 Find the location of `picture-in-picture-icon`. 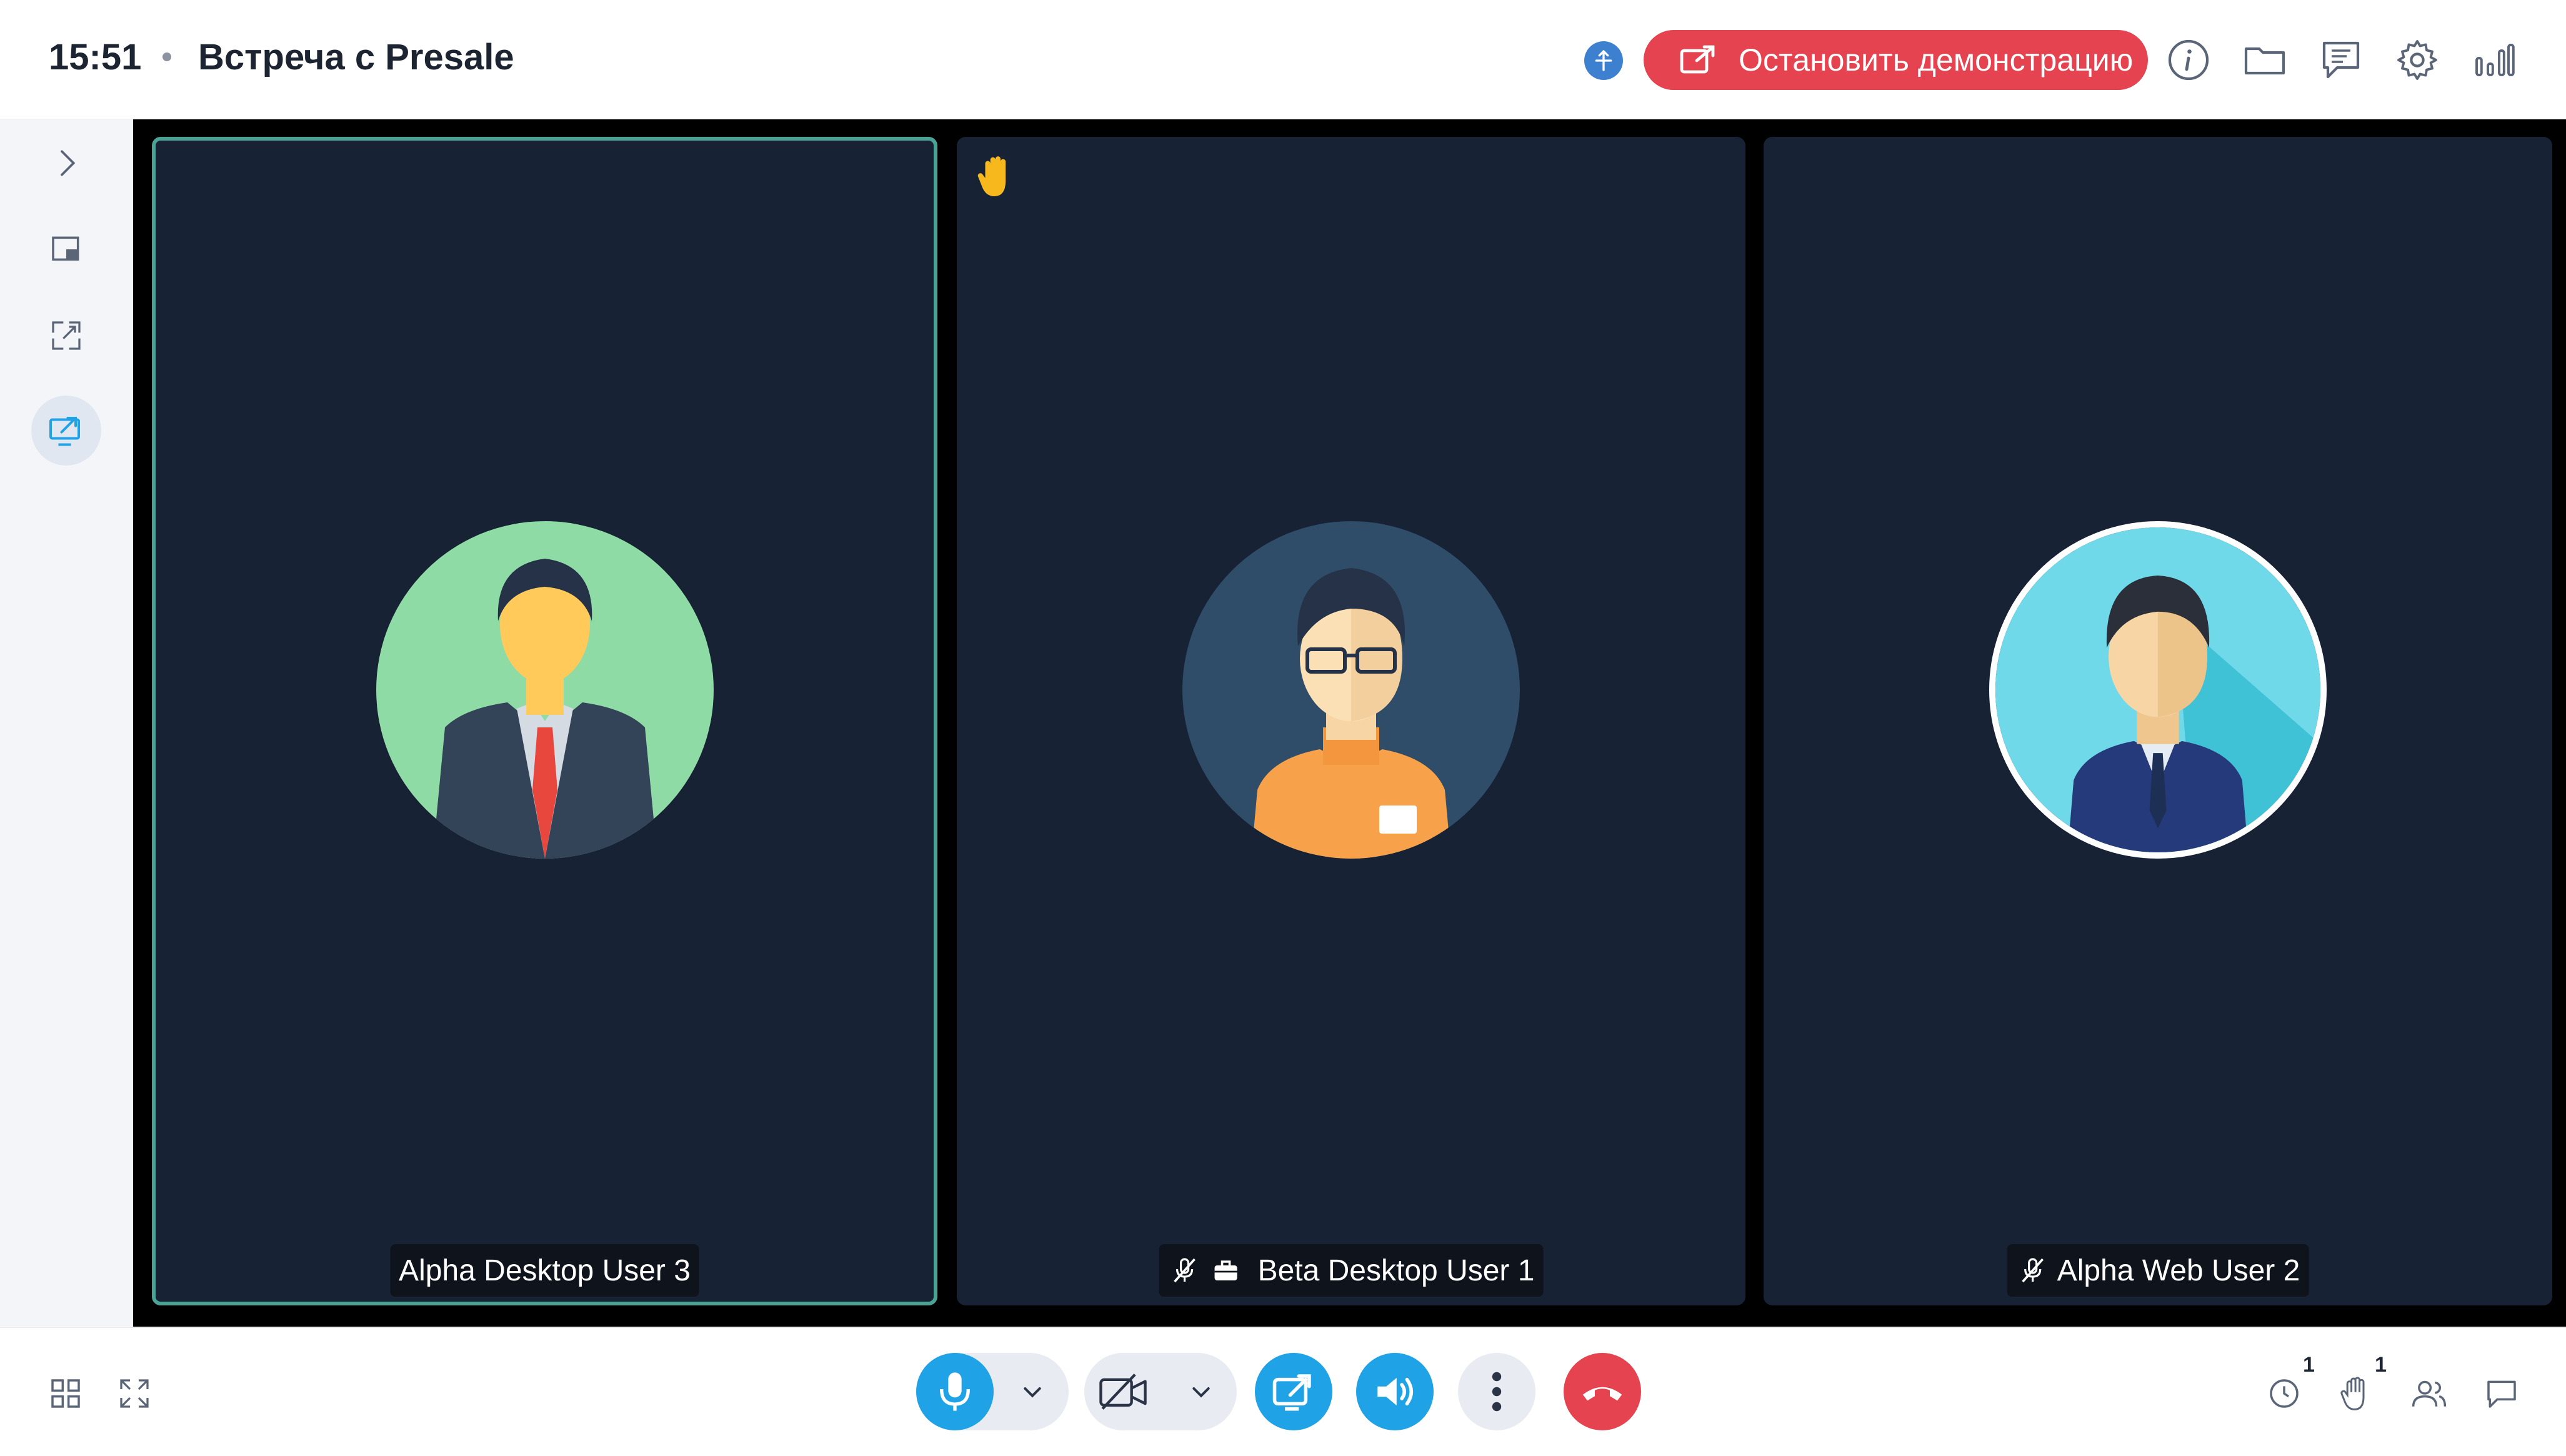

picture-in-picture-icon is located at coordinates (66, 249).